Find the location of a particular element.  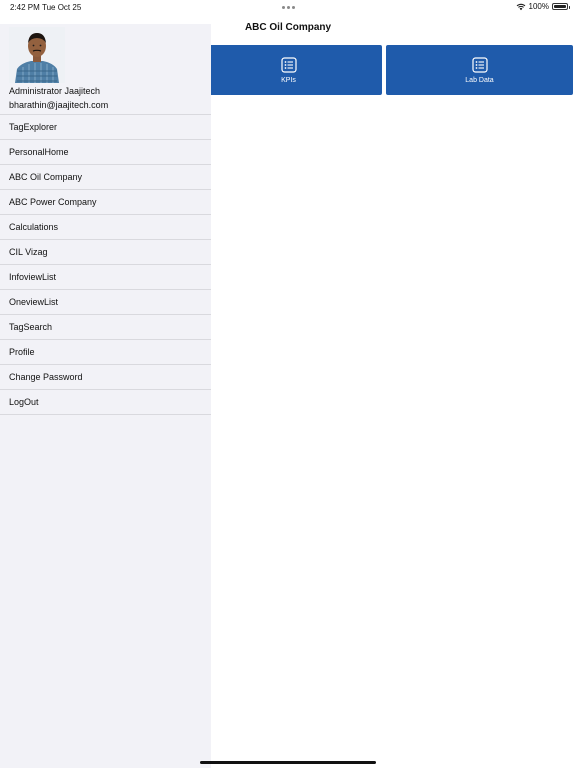

status-bar: 2:42 PM Tue Oct 25 100% is located at coordinates (288, 7).